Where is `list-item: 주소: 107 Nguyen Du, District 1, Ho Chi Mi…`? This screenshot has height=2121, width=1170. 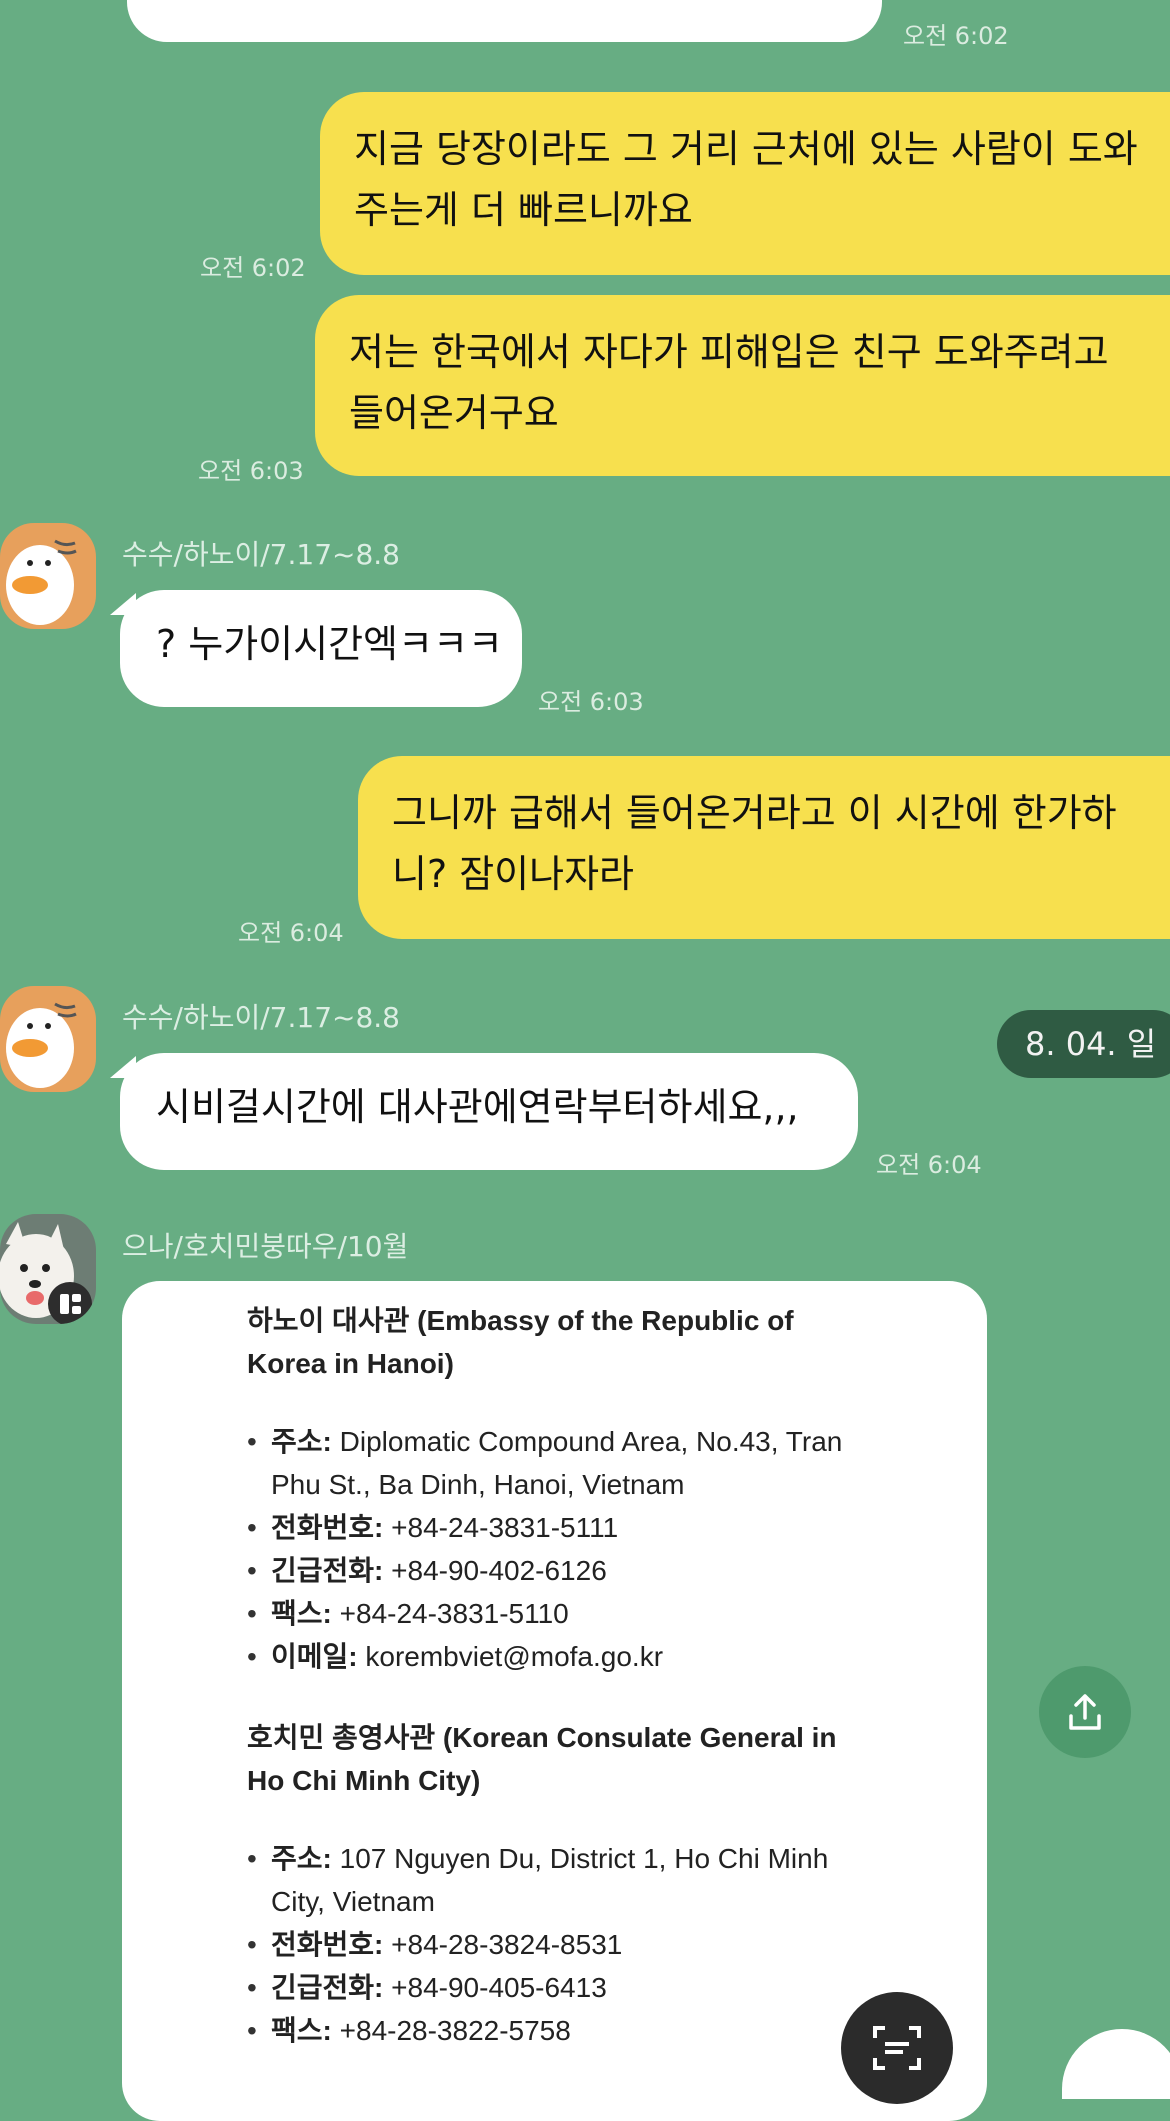
list-item: 주소: 107 Nguyen Du, District 1, Ho Chi Mi… is located at coordinates (617, 1858).